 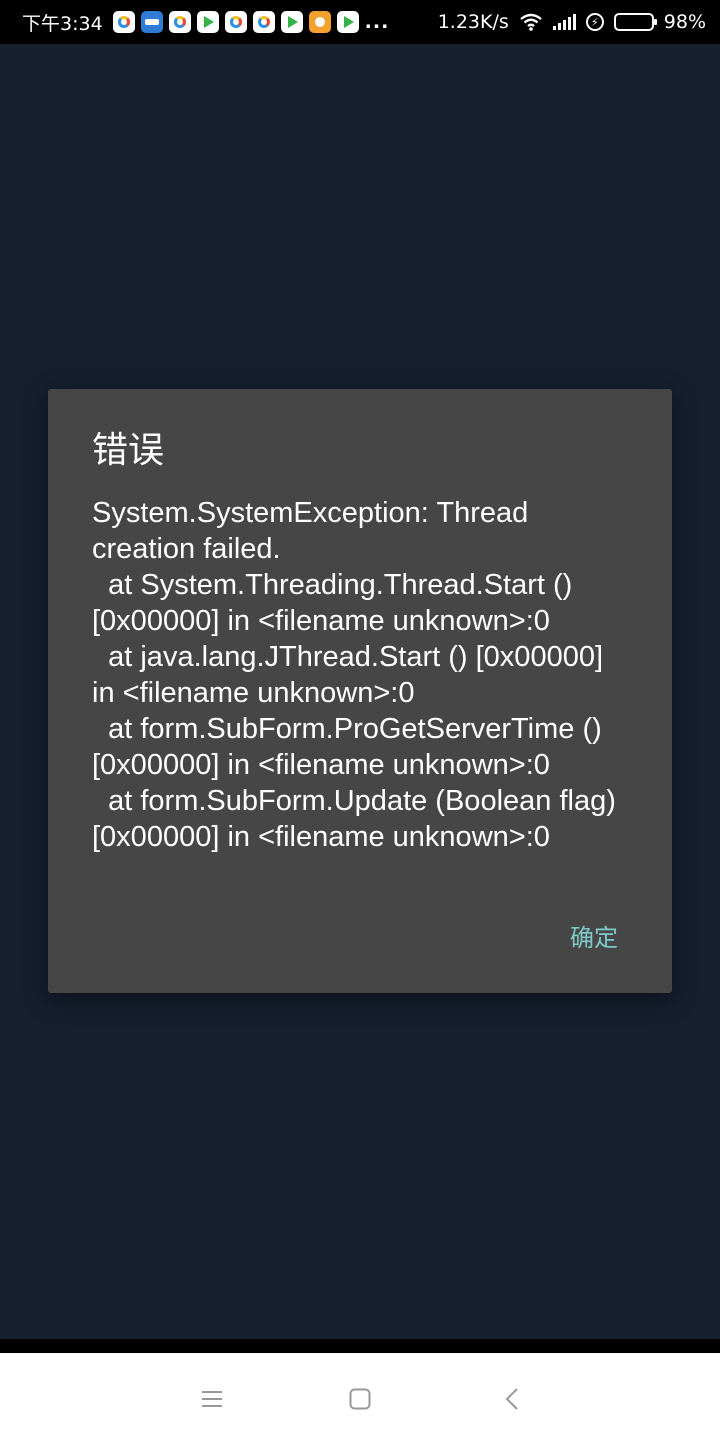 I want to click on menu-button, so click(x=212, y=1399).